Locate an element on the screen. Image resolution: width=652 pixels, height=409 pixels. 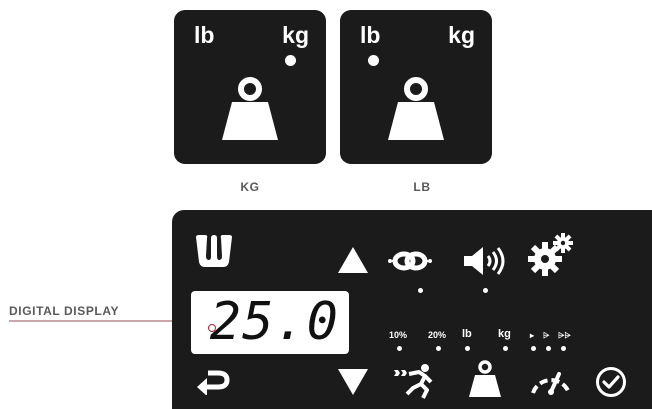
speed-runner-icon is located at coordinates (414, 381).